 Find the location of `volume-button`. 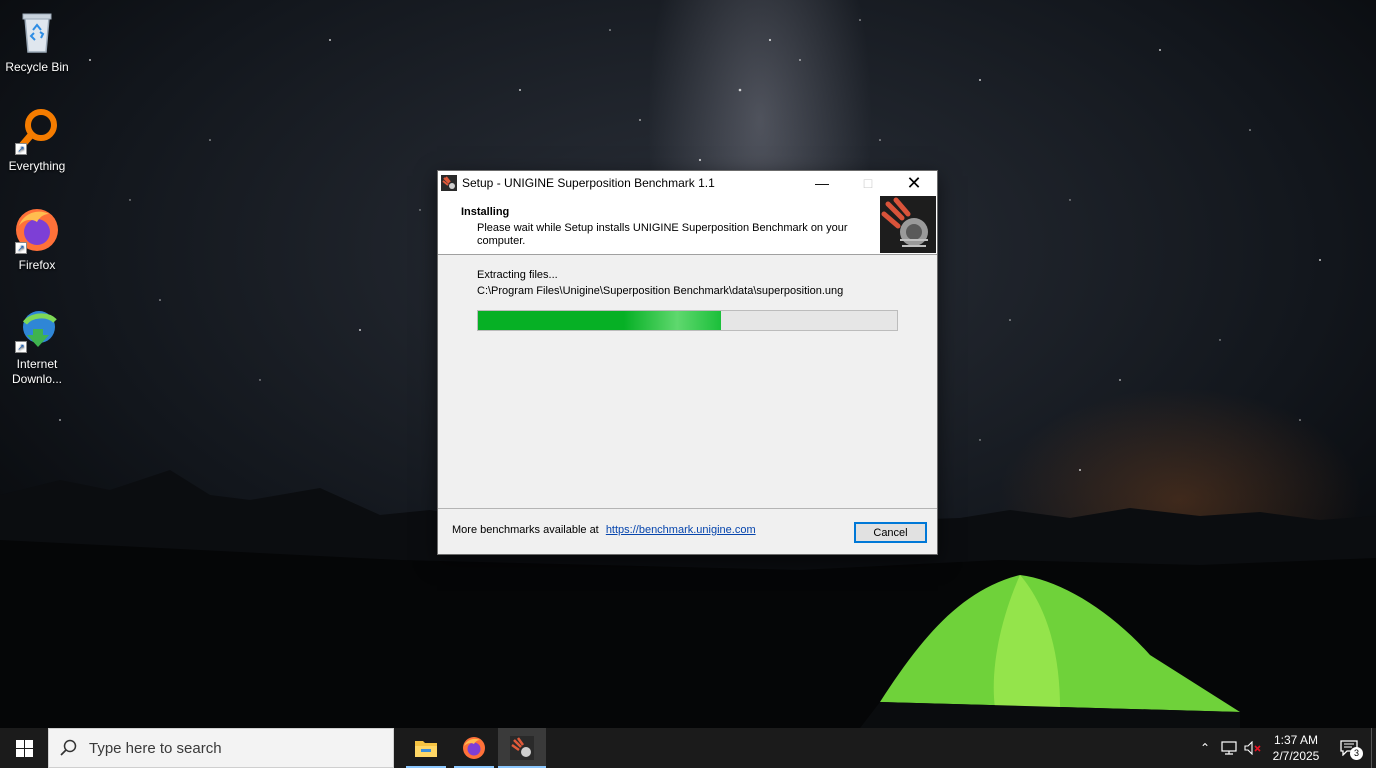

volume-button is located at coordinates (1253, 748).